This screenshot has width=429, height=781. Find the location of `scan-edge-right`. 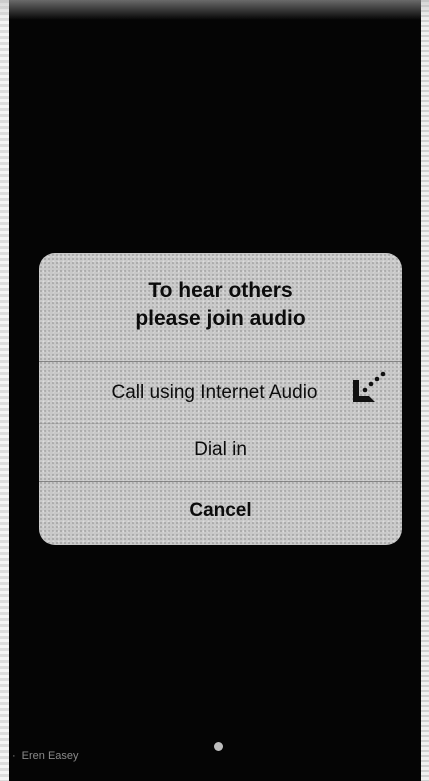

scan-edge-right is located at coordinates (425, 390).